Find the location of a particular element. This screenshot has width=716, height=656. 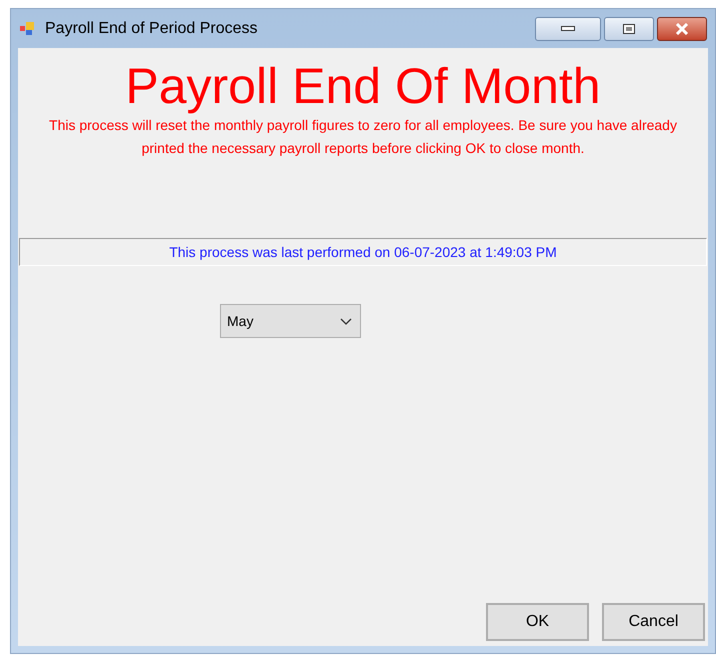

warning-text: This process will reset the monthly payroll figures to zero for all employees. Be sure you have already printed the necessary payroll reports before clicking OK to close month. is located at coordinates (363, 137).